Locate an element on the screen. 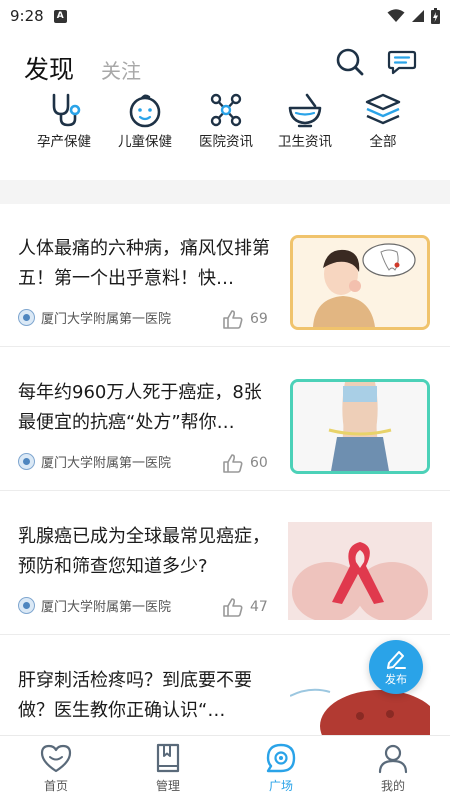 This screenshot has width=450, height=800. book-icon is located at coordinates (168, 758).